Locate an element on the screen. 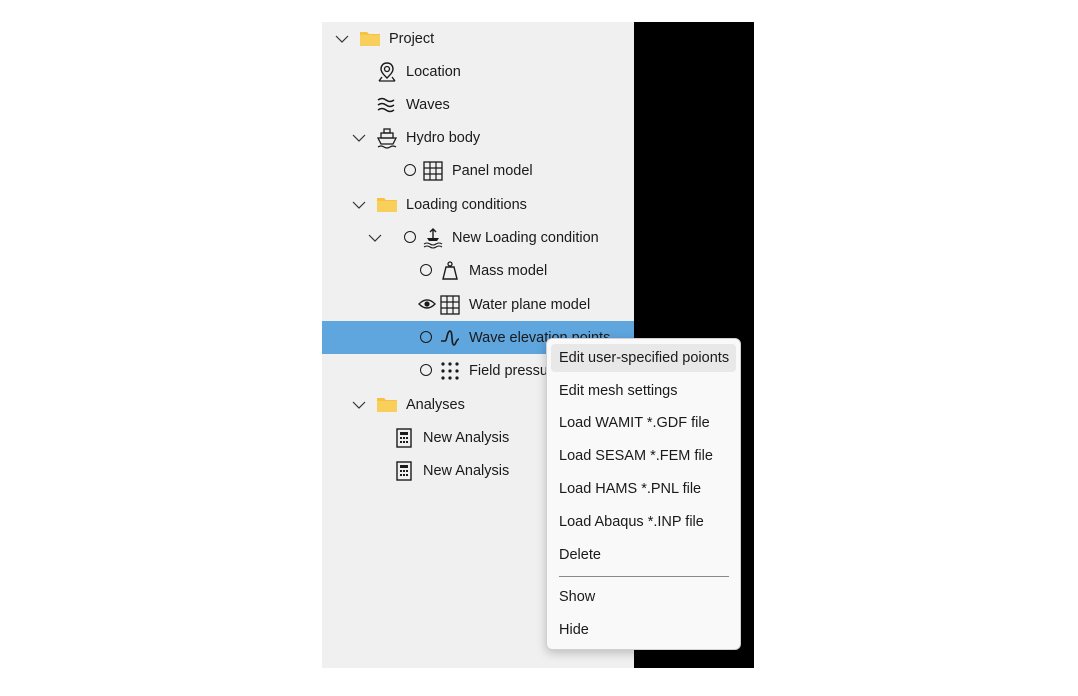  tree-item-panel-model: Panel model is located at coordinates (478, 170).